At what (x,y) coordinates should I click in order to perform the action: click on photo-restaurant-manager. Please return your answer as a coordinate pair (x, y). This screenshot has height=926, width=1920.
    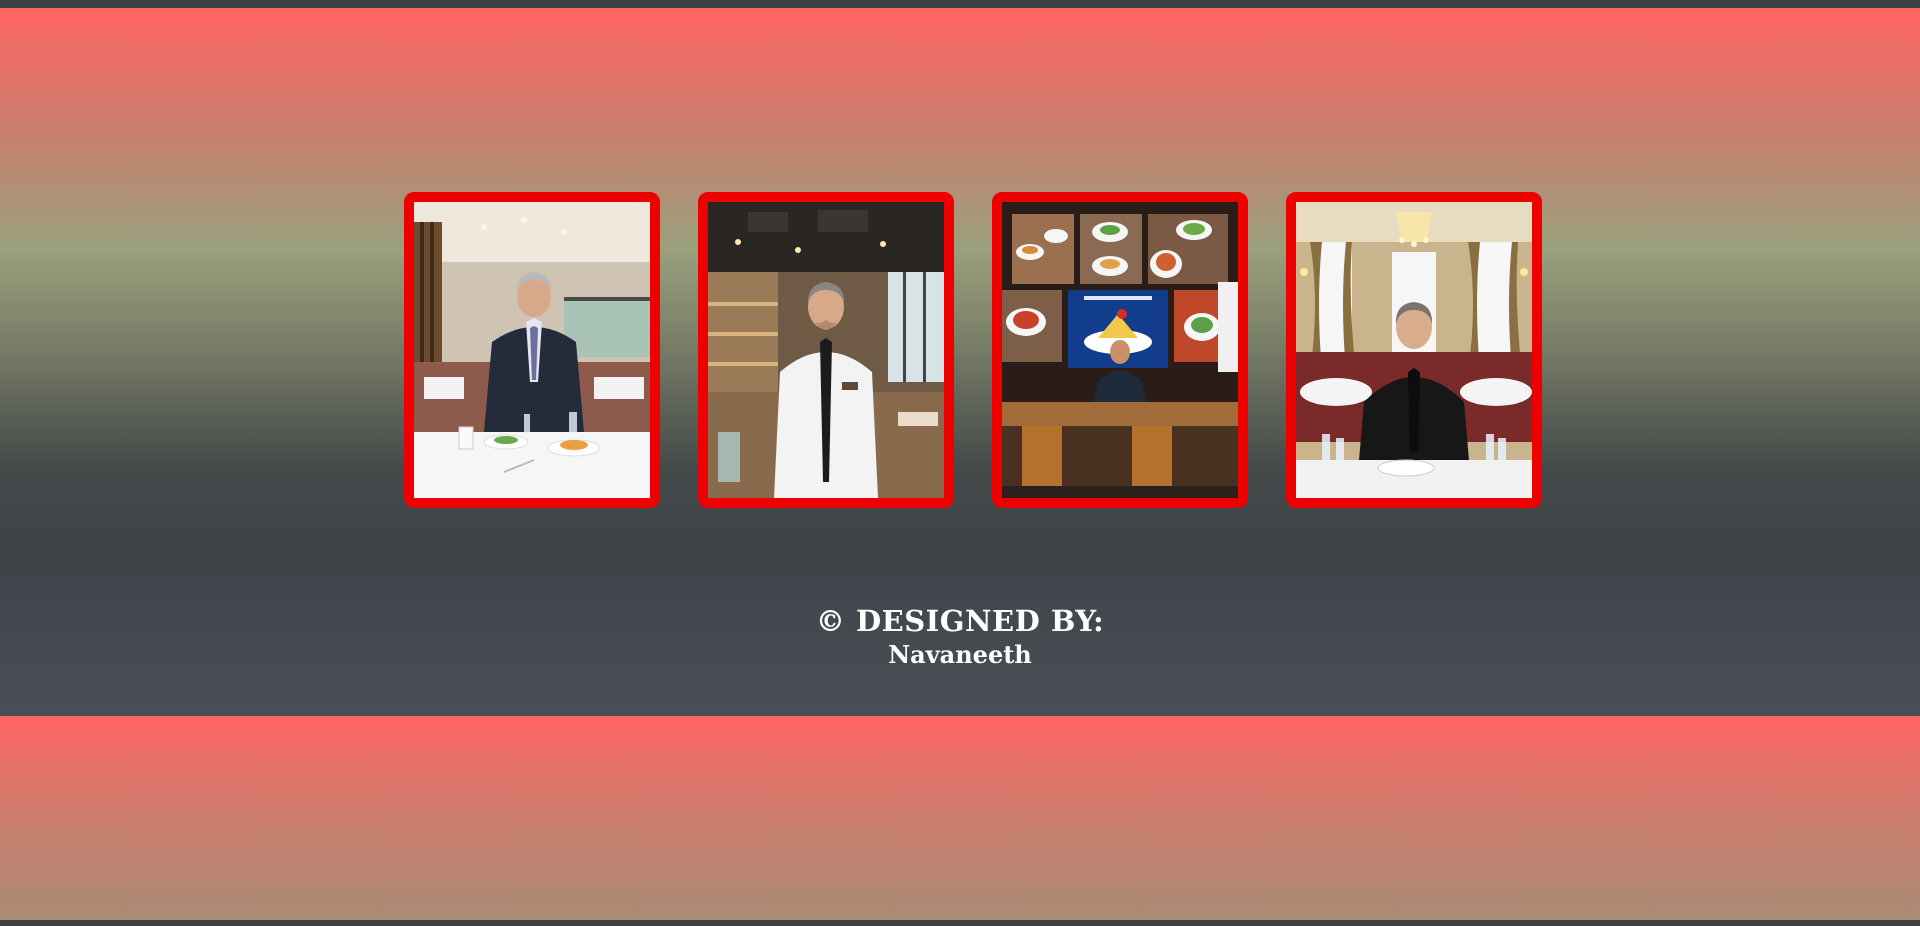
    Looking at the image, I should click on (826, 350).